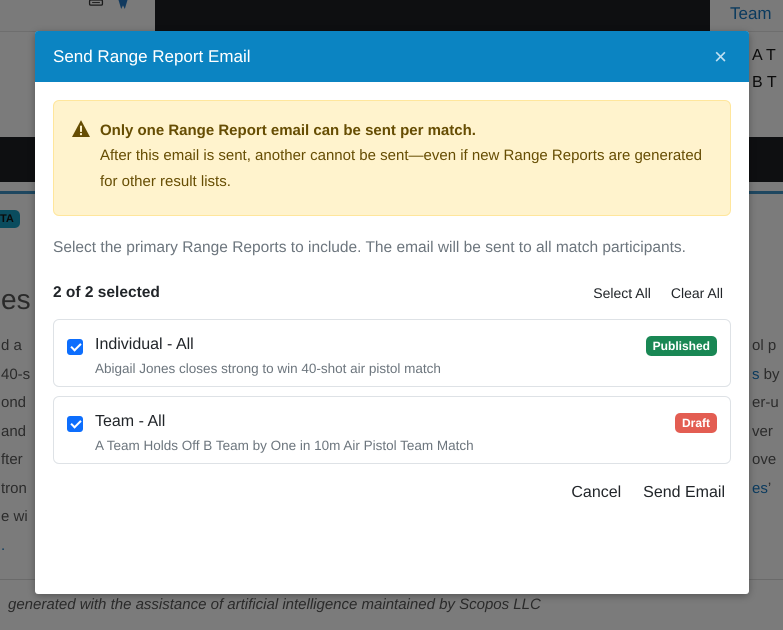  Describe the element at coordinates (10, 219) in the screenshot. I see `status-badge: TA` at that location.